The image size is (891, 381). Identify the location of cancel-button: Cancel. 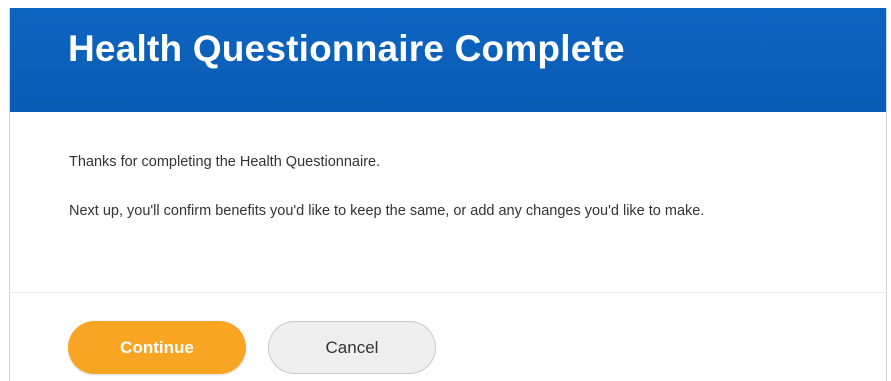
(352, 347).